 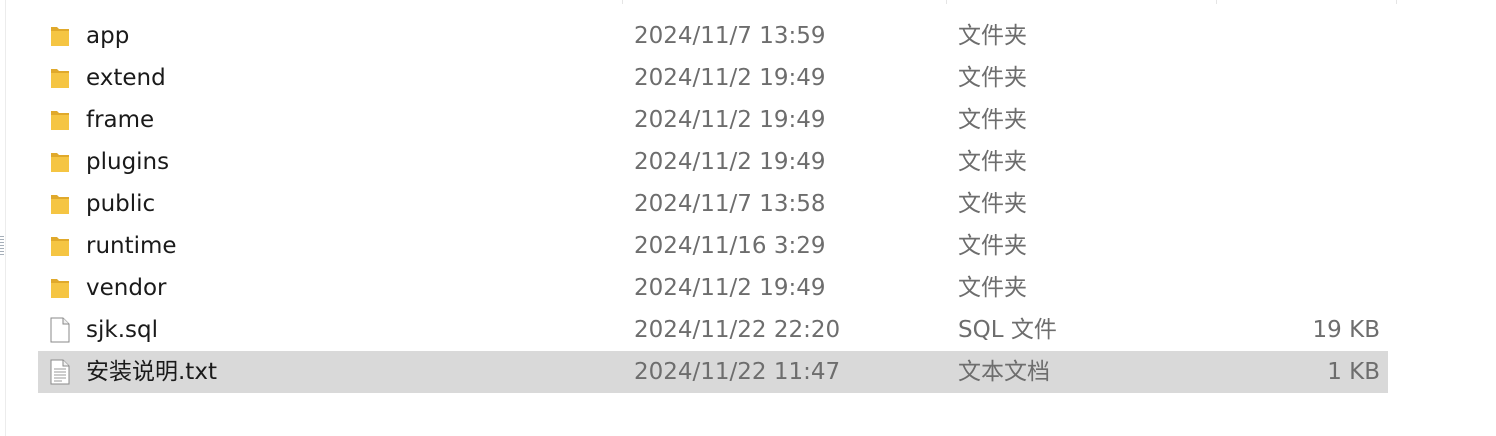 What do you see at coordinates (1353, 372) in the screenshot?
I see `file-size: 1 KB` at bounding box center [1353, 372].